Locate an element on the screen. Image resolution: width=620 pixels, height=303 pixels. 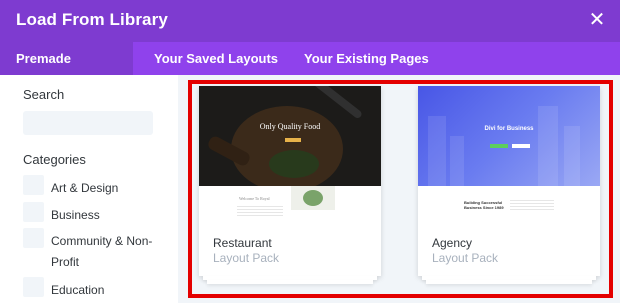
tab-premade-layouts: Premade Layouts is located at coordinates (66, 70).